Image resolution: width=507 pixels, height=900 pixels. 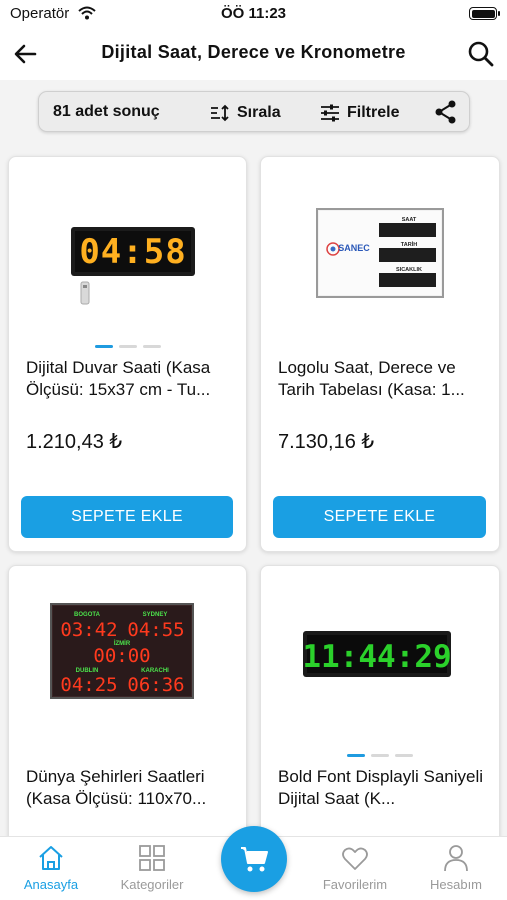 I want to click on tab-label: Hesabım, so click(x=456, y=884).